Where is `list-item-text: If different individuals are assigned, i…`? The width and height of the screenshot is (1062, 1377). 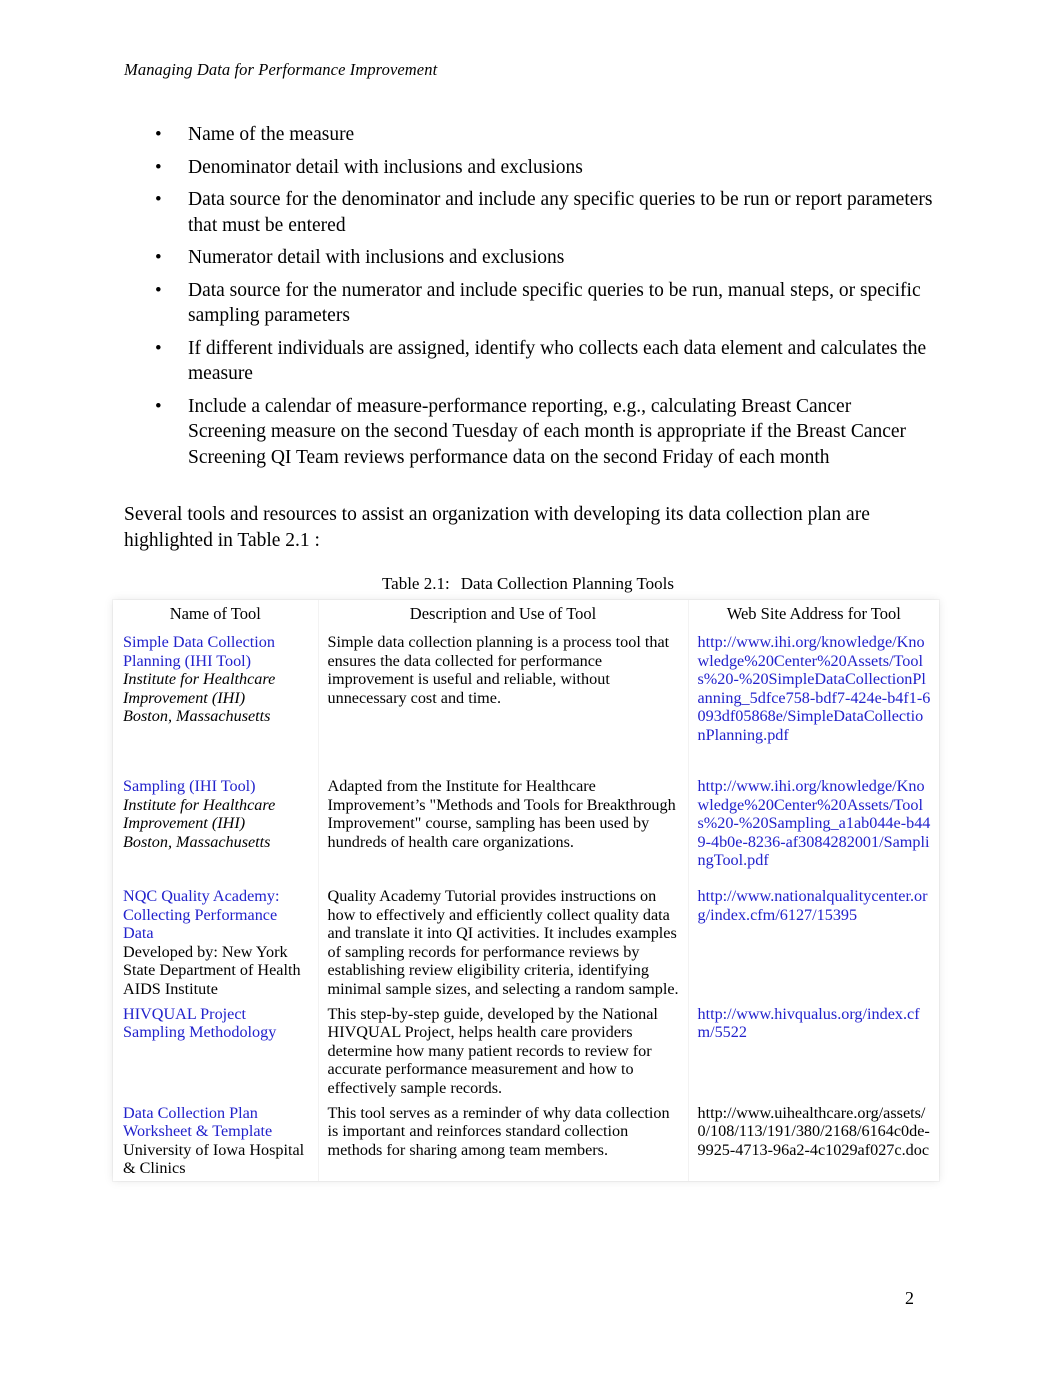
list-item-text: If different individuals are assigned, i… is located at coordinates (557, 361).